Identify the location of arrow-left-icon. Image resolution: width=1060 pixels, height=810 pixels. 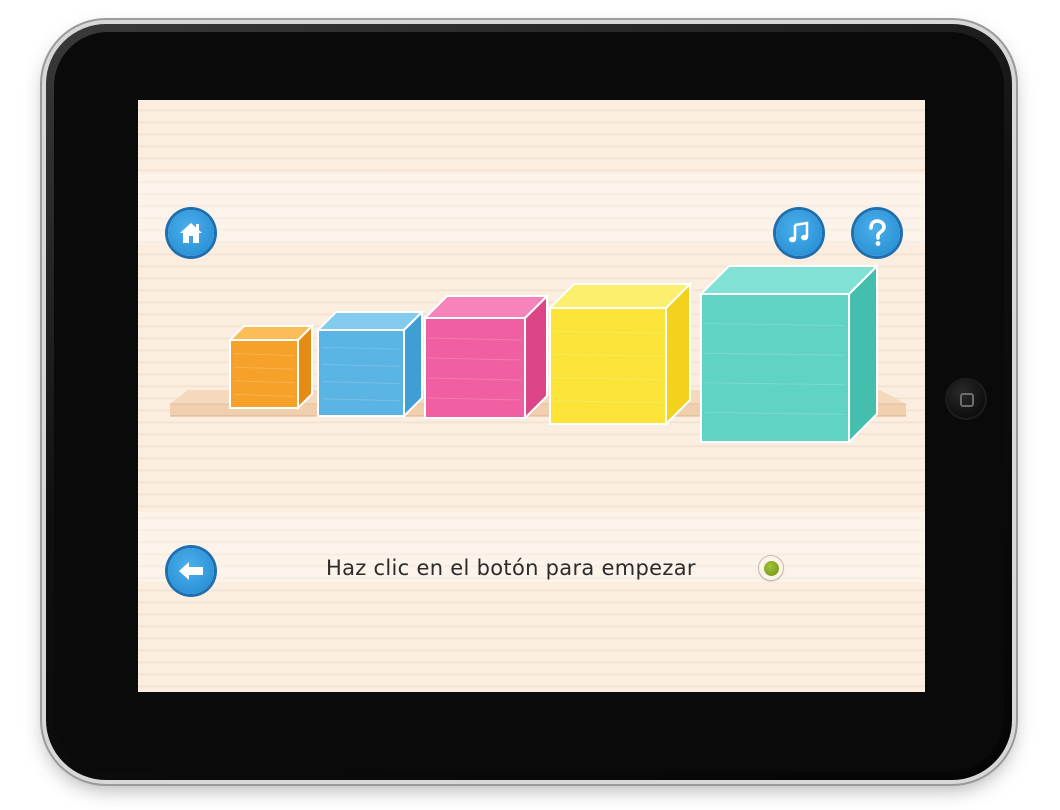
(191, 571).